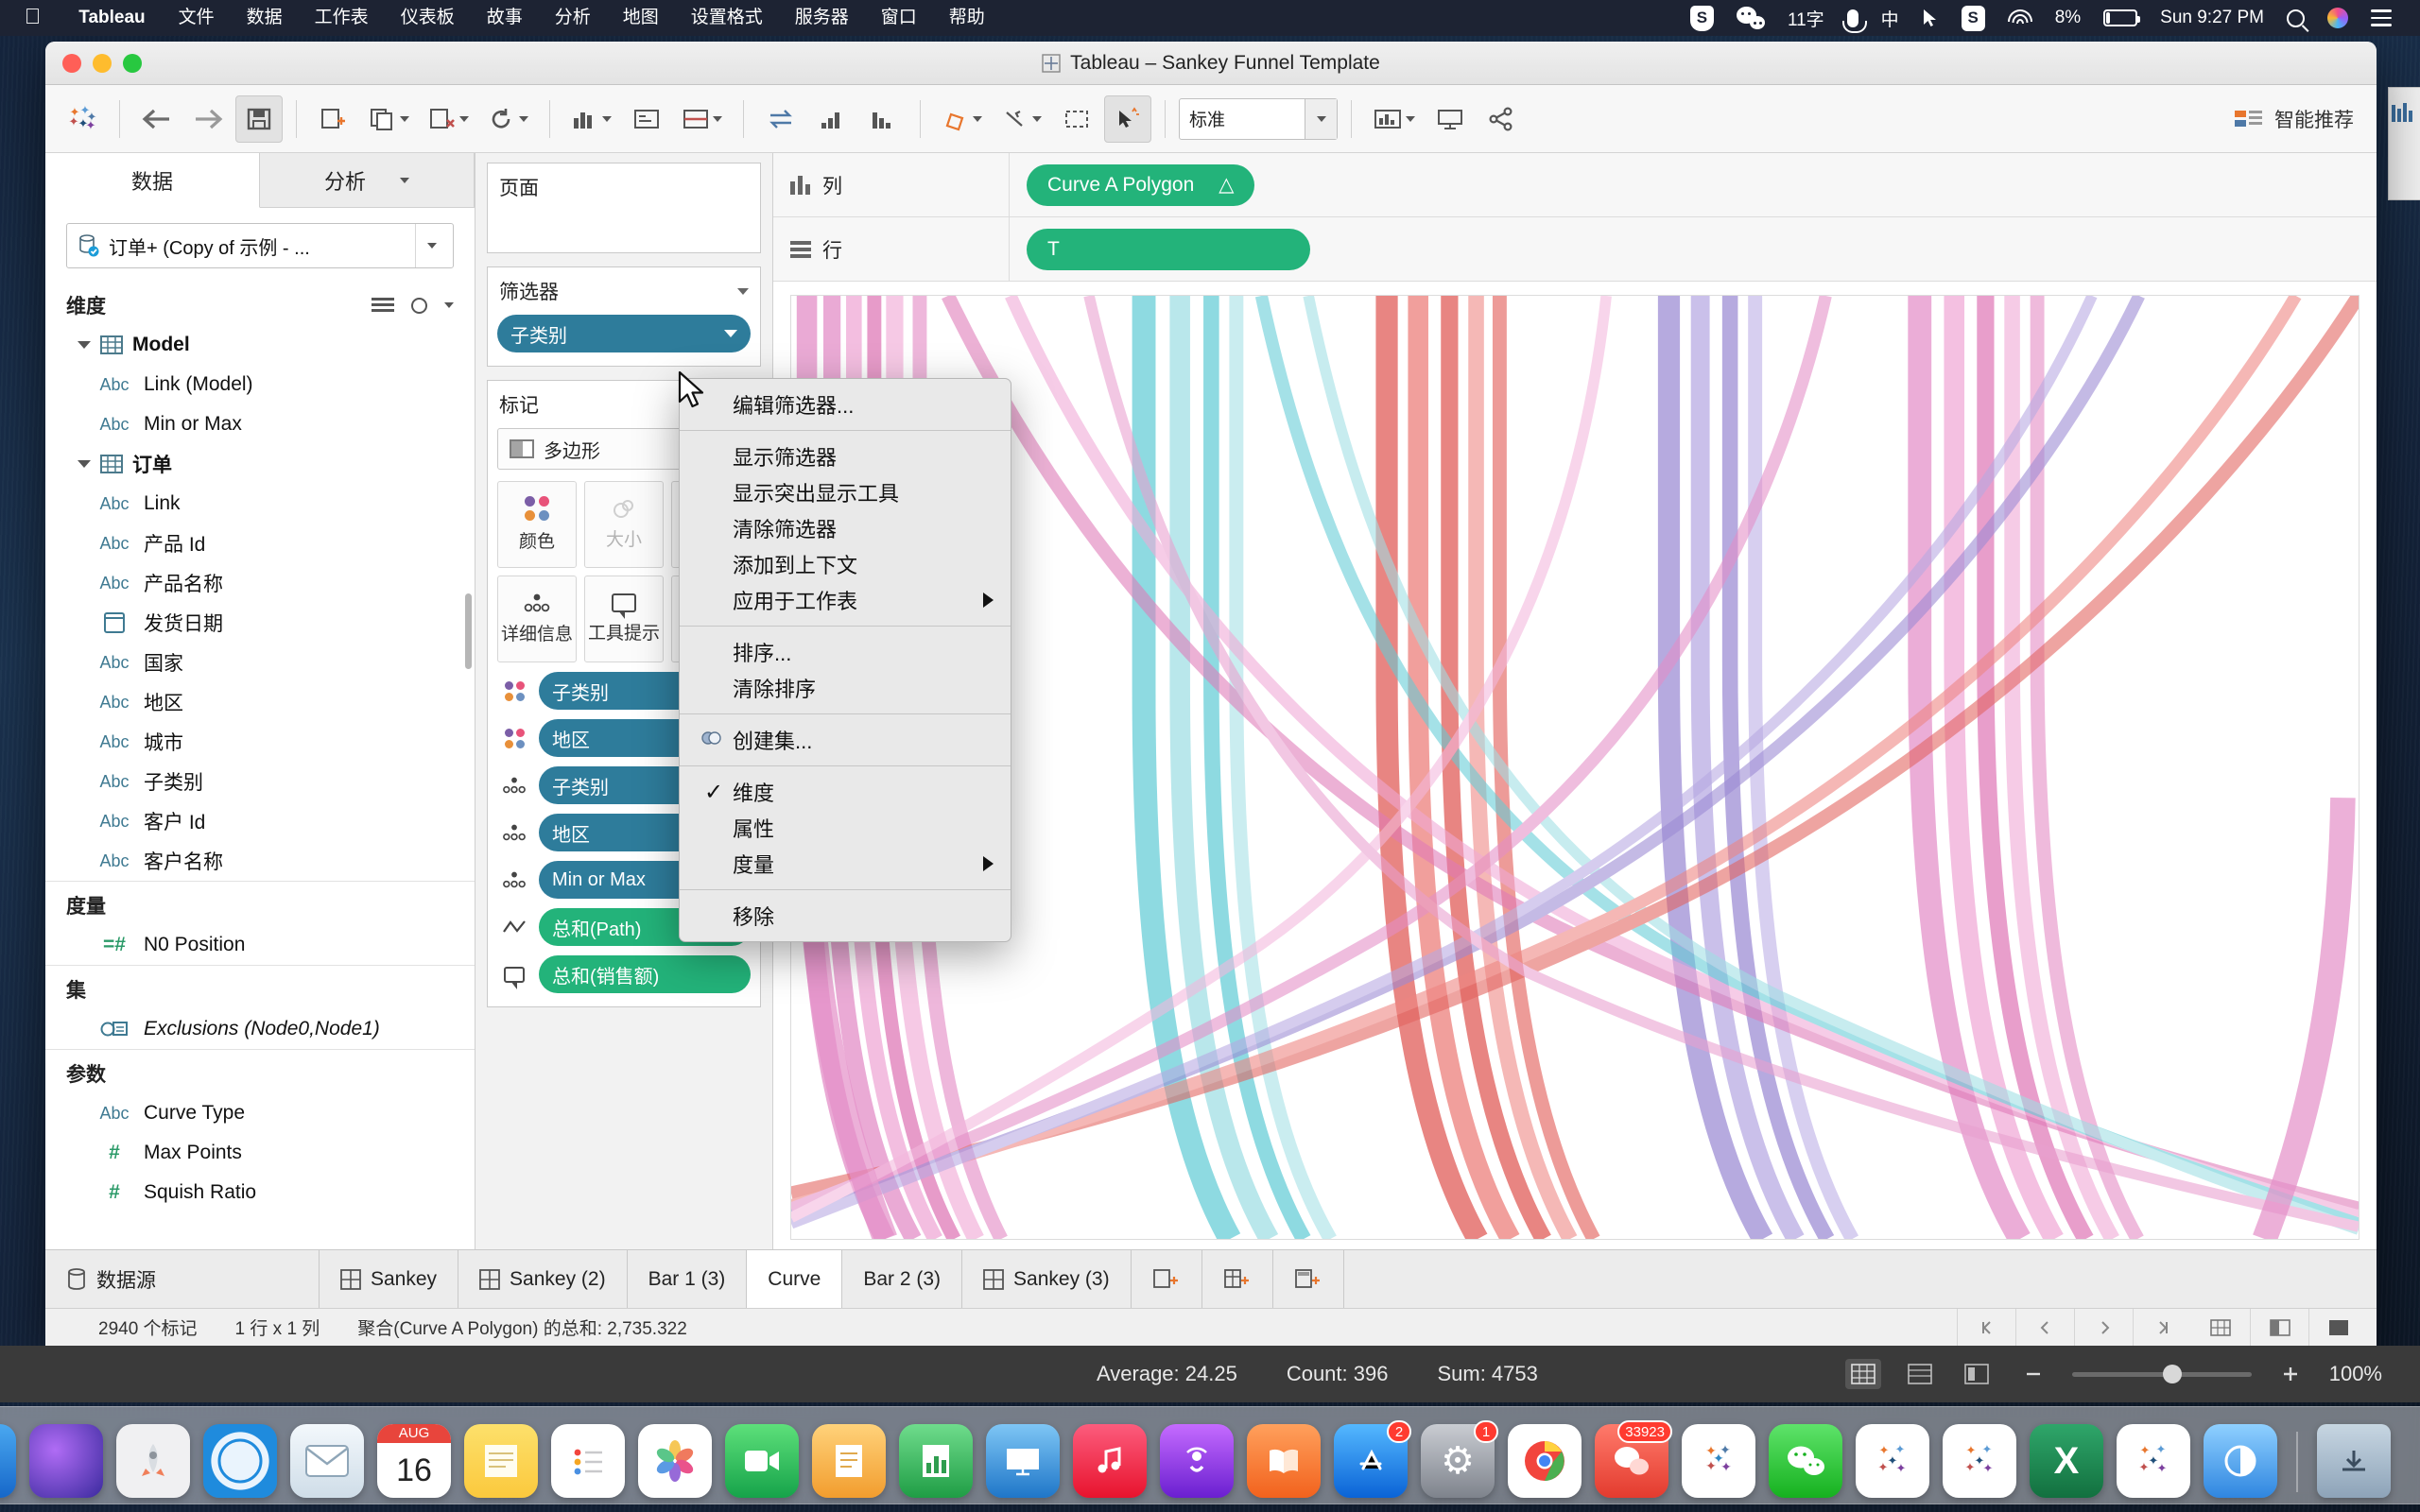 Image resolution: width=2420 pixels, height=1512 pixels. I want to click on dock-item-downloads, so click(2354, 1461).